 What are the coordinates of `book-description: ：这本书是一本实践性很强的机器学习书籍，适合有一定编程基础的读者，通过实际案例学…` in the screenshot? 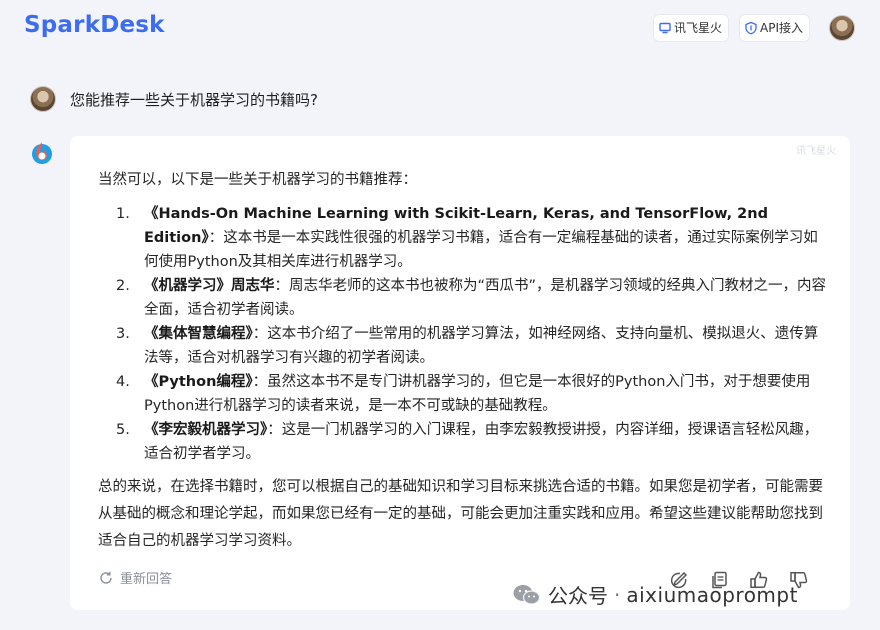 It's located at (481, 250).